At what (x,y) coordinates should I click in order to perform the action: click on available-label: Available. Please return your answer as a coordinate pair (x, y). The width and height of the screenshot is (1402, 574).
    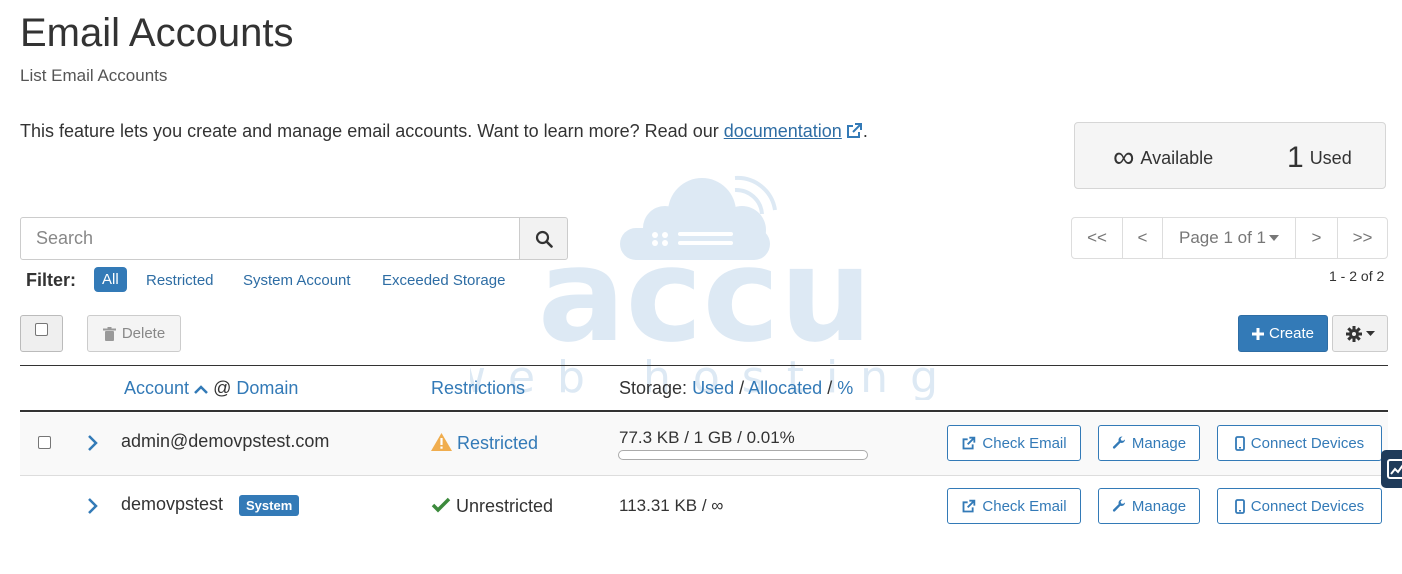
    Looking at the image, I should click on (1177, 158).